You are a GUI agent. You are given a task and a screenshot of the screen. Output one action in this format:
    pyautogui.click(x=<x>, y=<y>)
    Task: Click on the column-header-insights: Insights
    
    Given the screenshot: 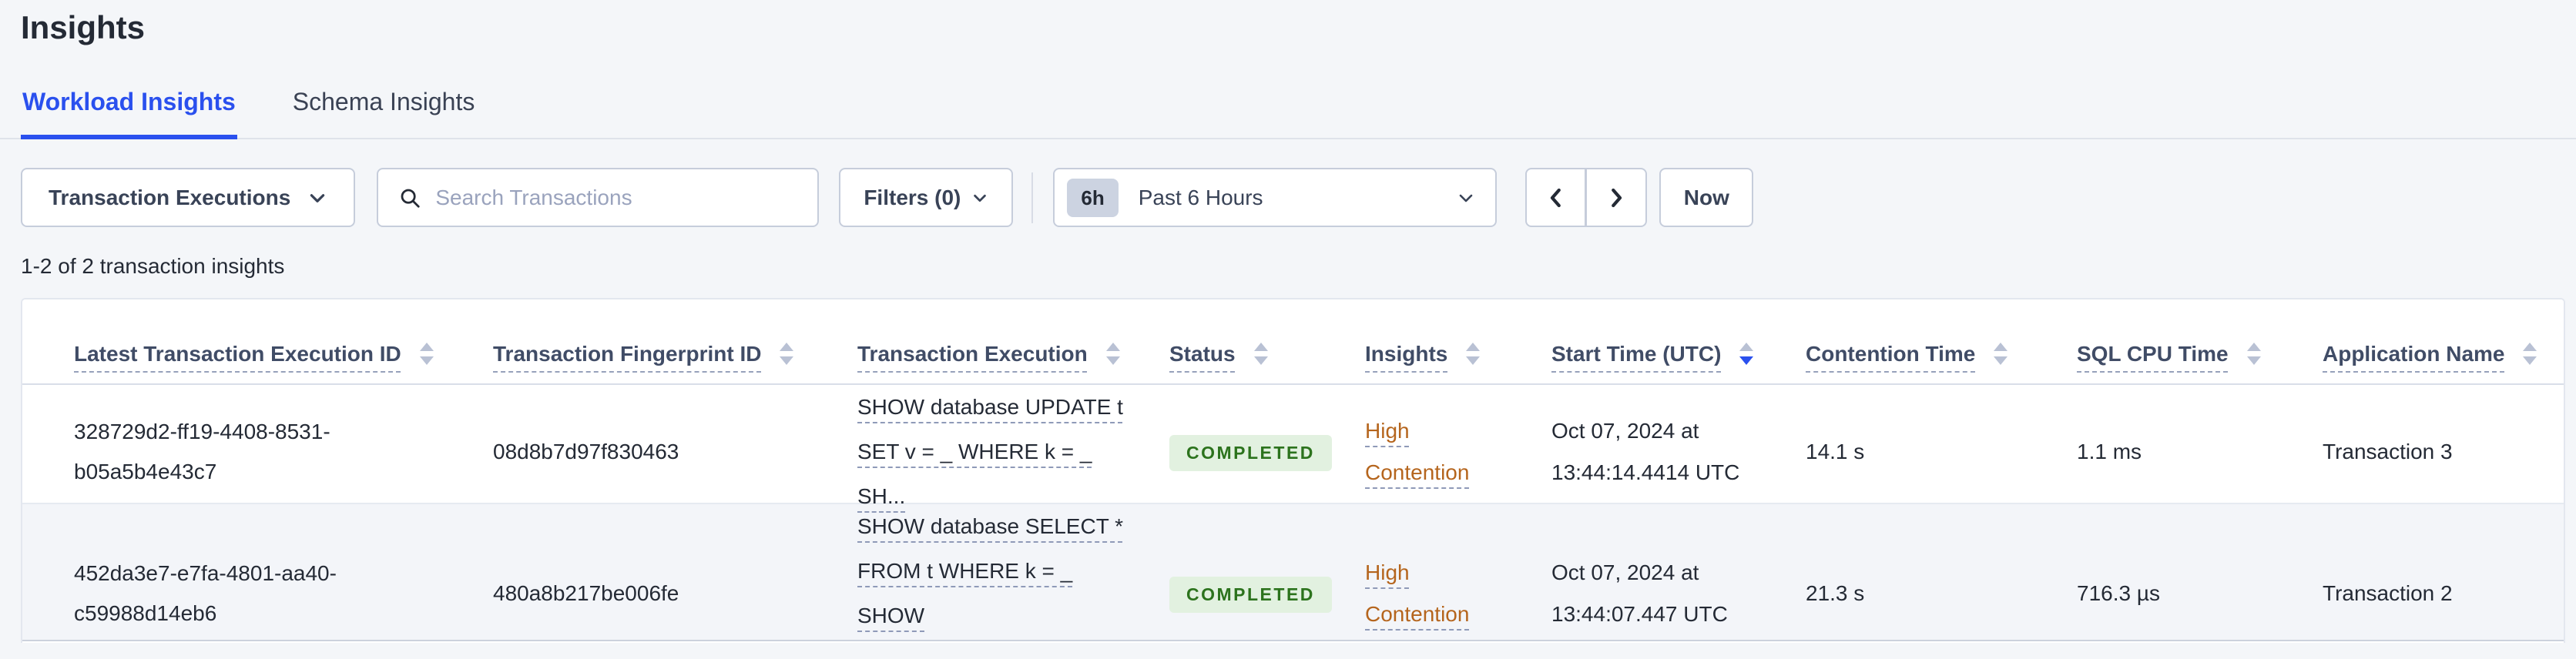 What is the action you would take?
    pyautogui.click(x=1458, y=354)
    